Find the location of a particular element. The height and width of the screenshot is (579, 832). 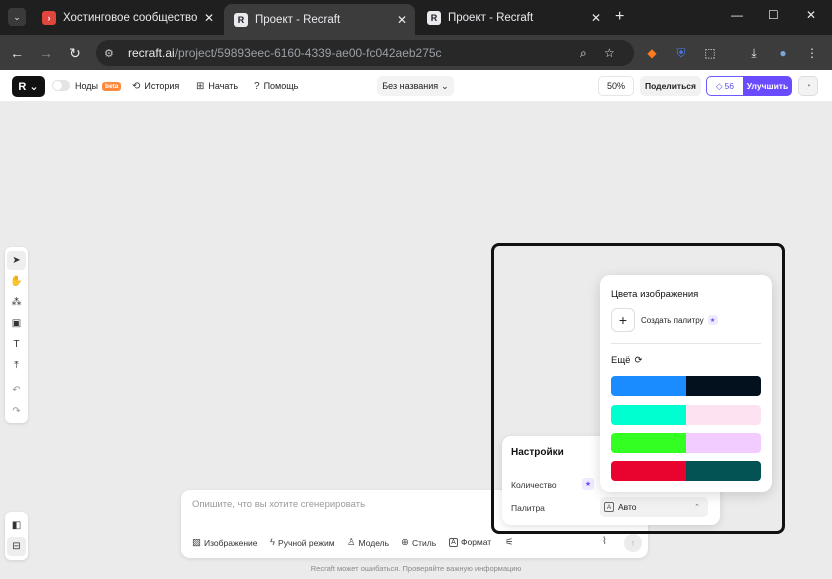

start-label: Начать is located at coordinates (223, 86).